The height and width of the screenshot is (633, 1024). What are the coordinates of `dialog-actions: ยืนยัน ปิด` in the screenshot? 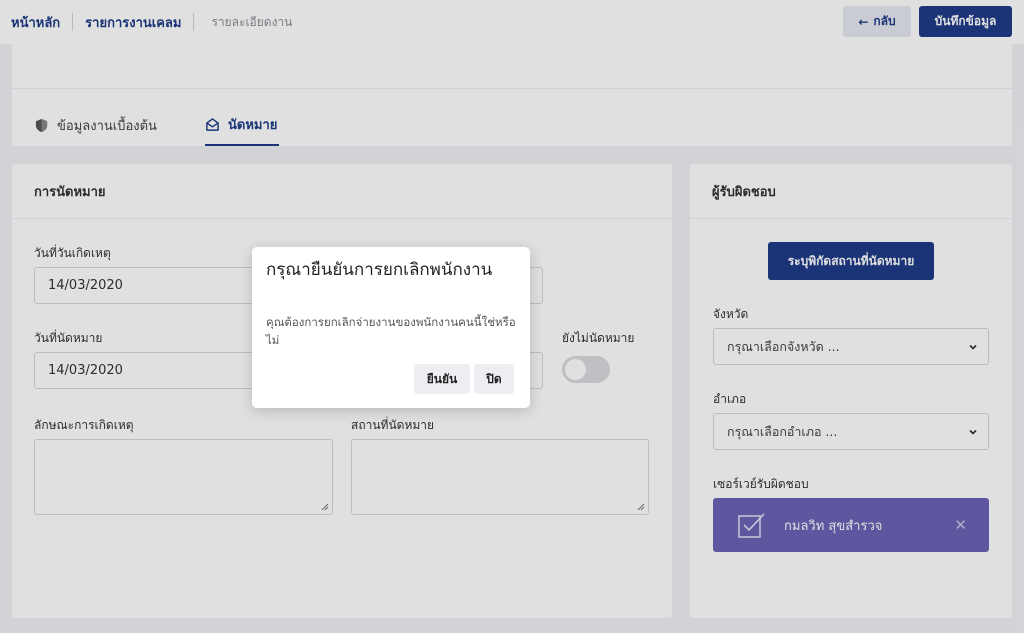 It's located at (464, 379).